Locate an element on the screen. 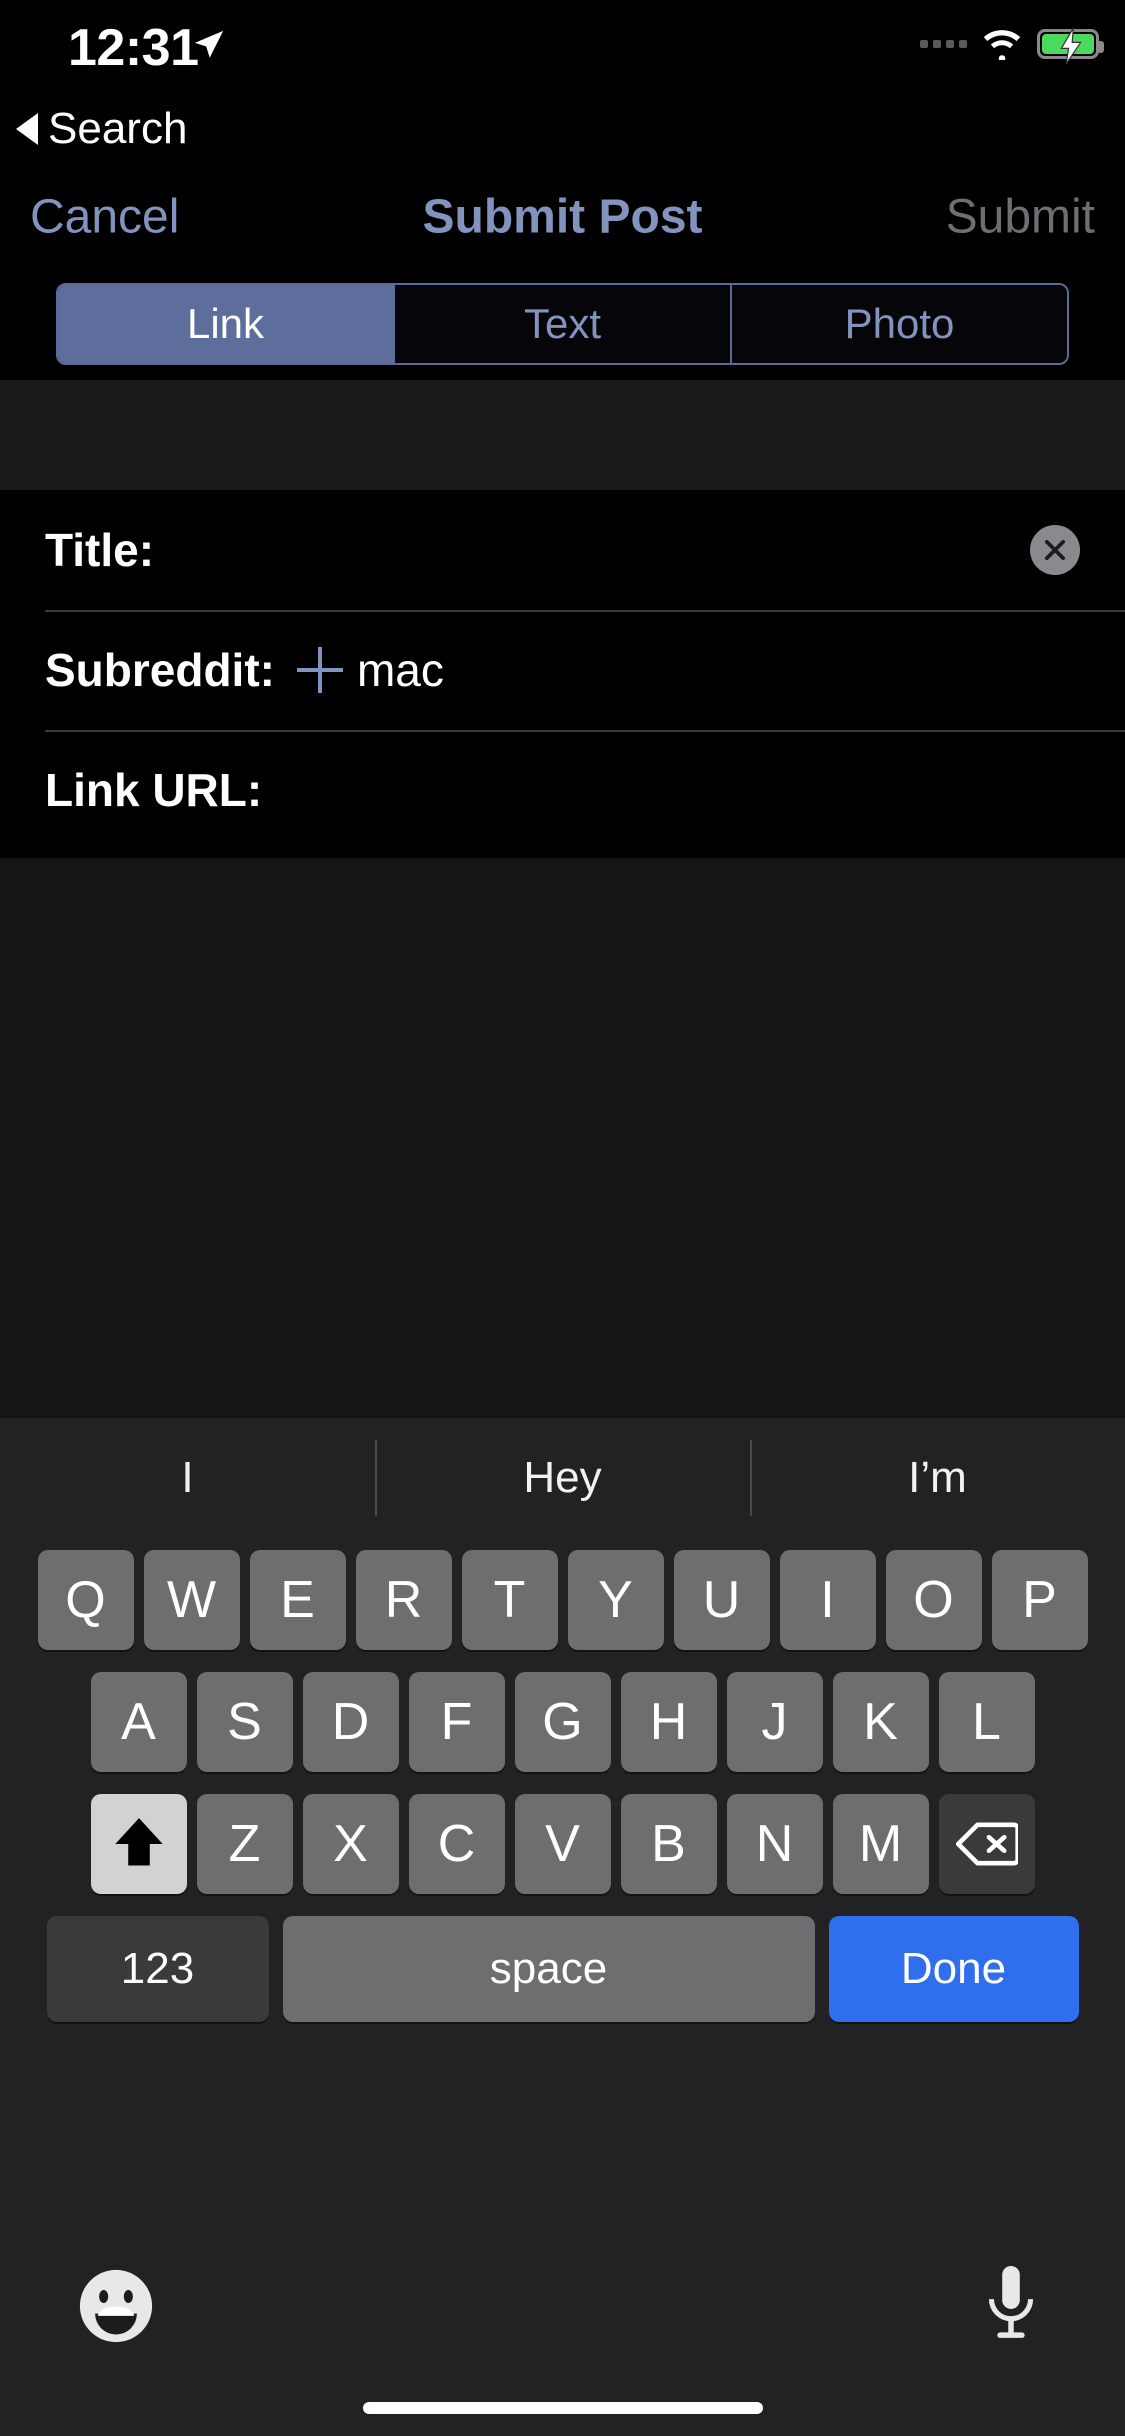 The height and width of the screenshot is (2436, 1125). shift-arrow-icon is located at coordinates (138, 1842).